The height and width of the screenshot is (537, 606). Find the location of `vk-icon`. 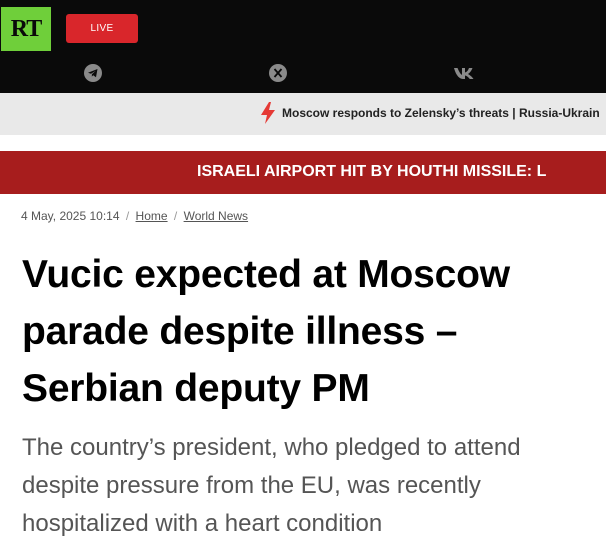

vk-icon is located at coordinates (464, 73).